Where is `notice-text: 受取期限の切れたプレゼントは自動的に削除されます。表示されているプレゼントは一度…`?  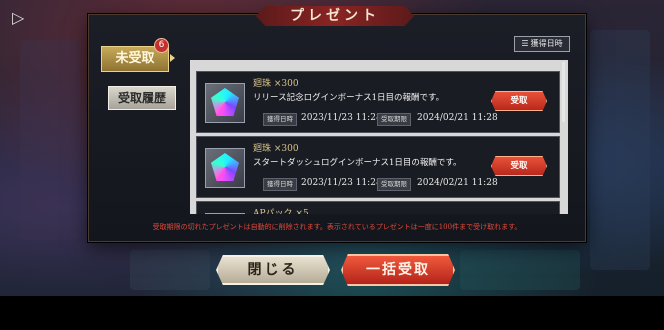
notice-text: 受取期限の切れたプレゼントは自動的に削除されます。表示されているプレゼントは一度… is located at coordinates (337, 227).